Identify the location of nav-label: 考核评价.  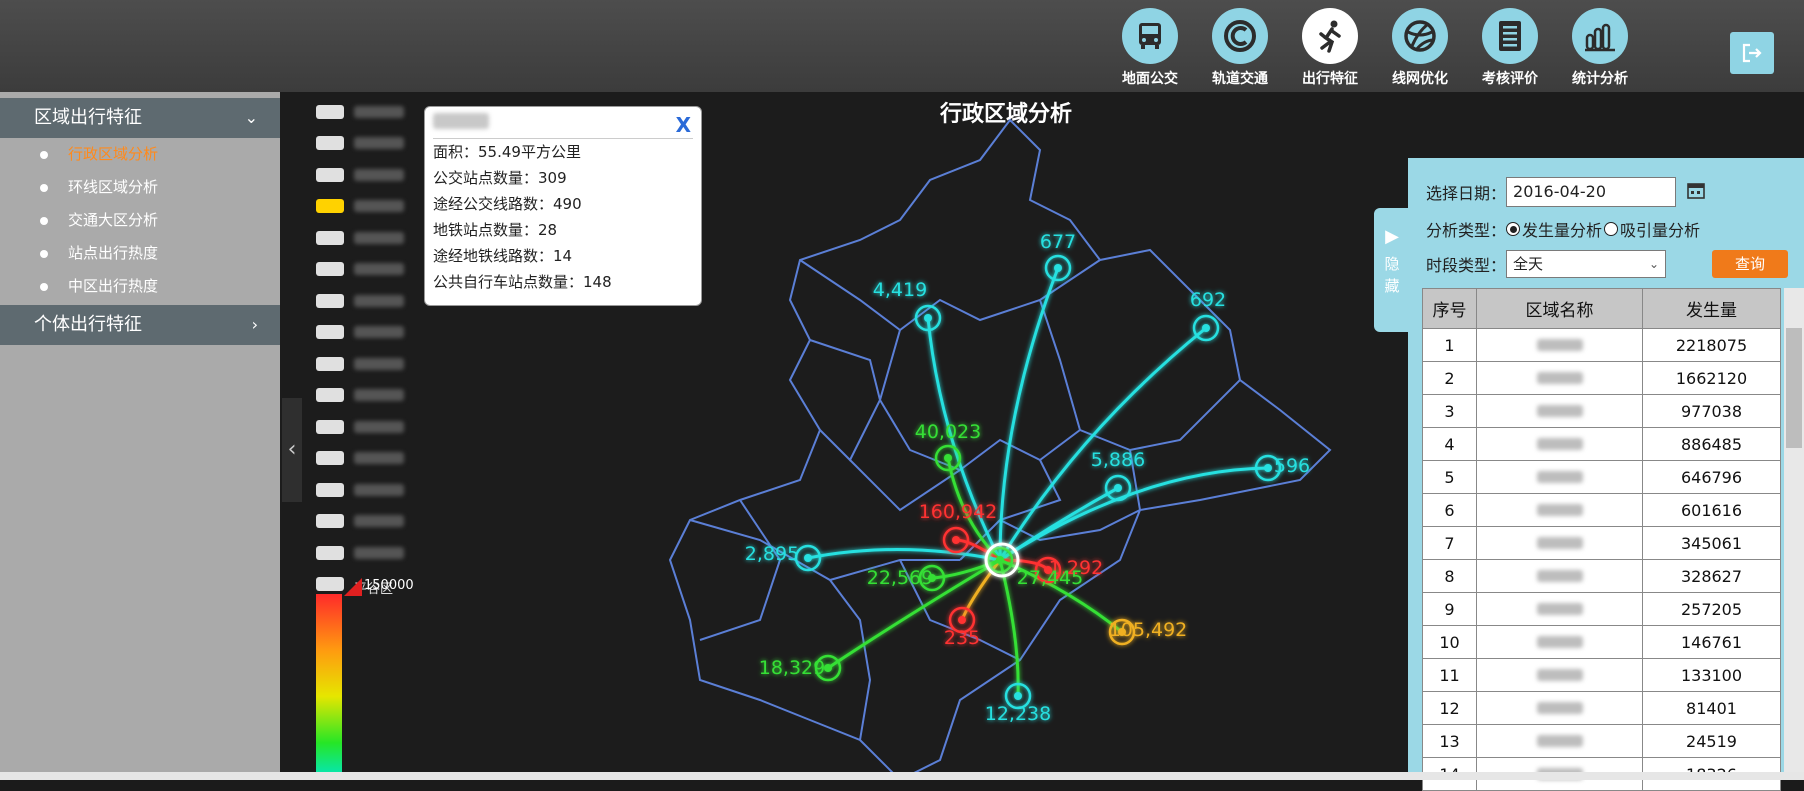
(1510, 79).